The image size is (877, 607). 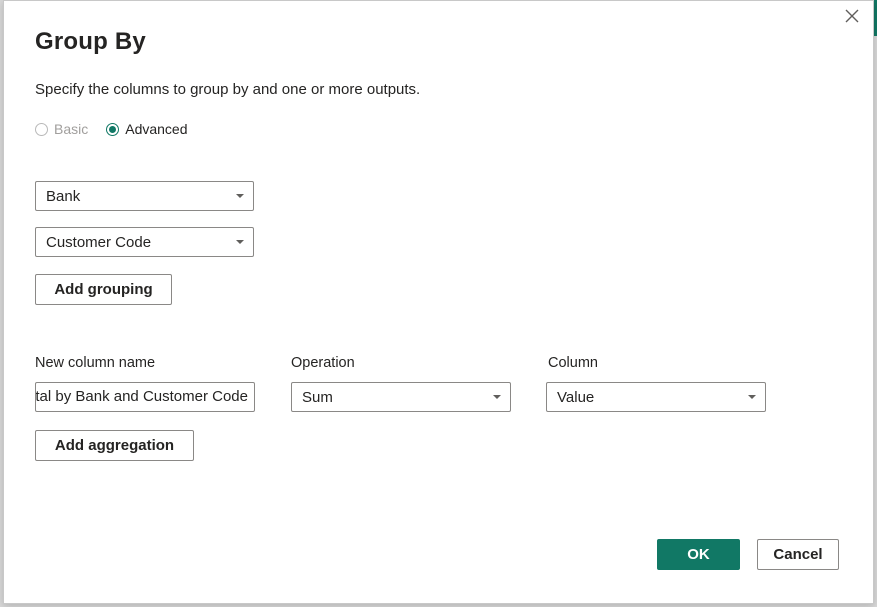 What do you see at coordinates (576, 397) in the screenshot?
I see `column-value: Value` at bounding box center [576, 397].